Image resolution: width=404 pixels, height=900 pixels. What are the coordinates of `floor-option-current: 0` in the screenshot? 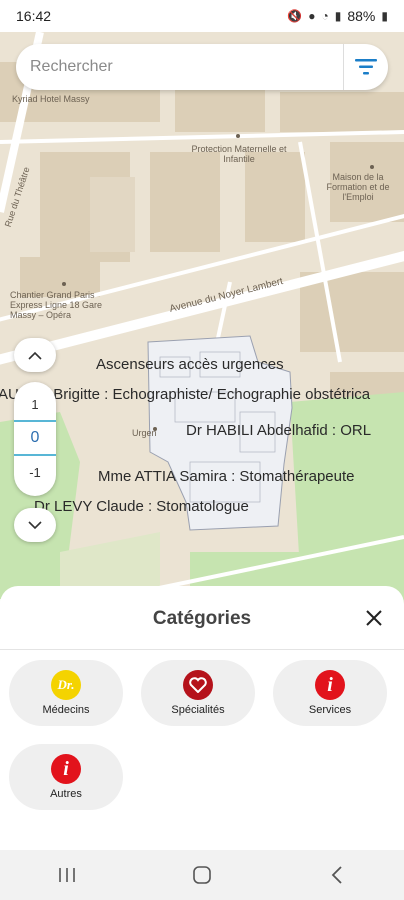 It's located at (35, 438).